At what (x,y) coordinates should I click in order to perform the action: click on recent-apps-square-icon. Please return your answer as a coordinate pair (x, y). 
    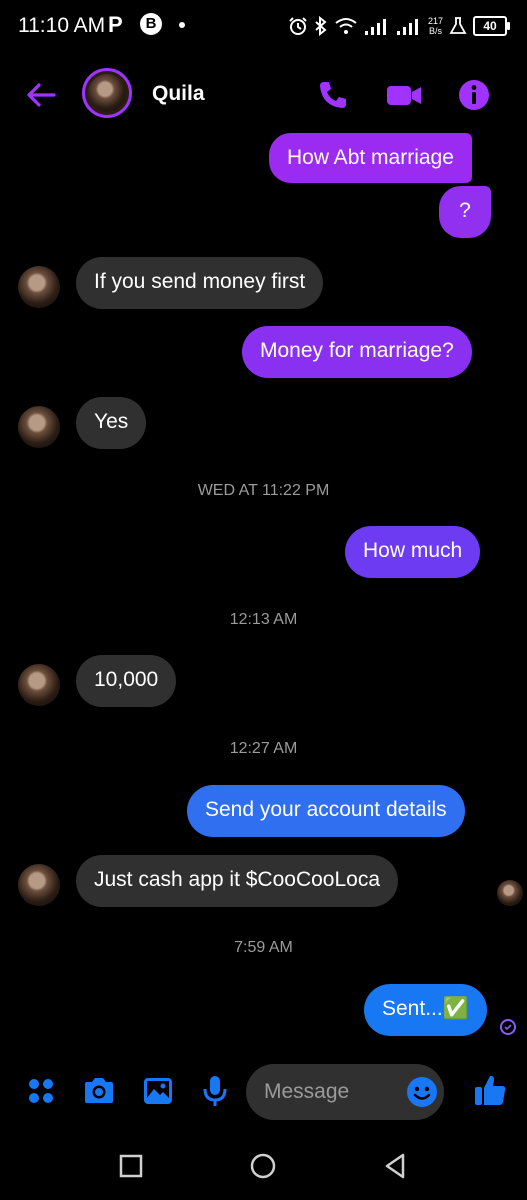
    Looking at the image, I should click on (131, 1166).